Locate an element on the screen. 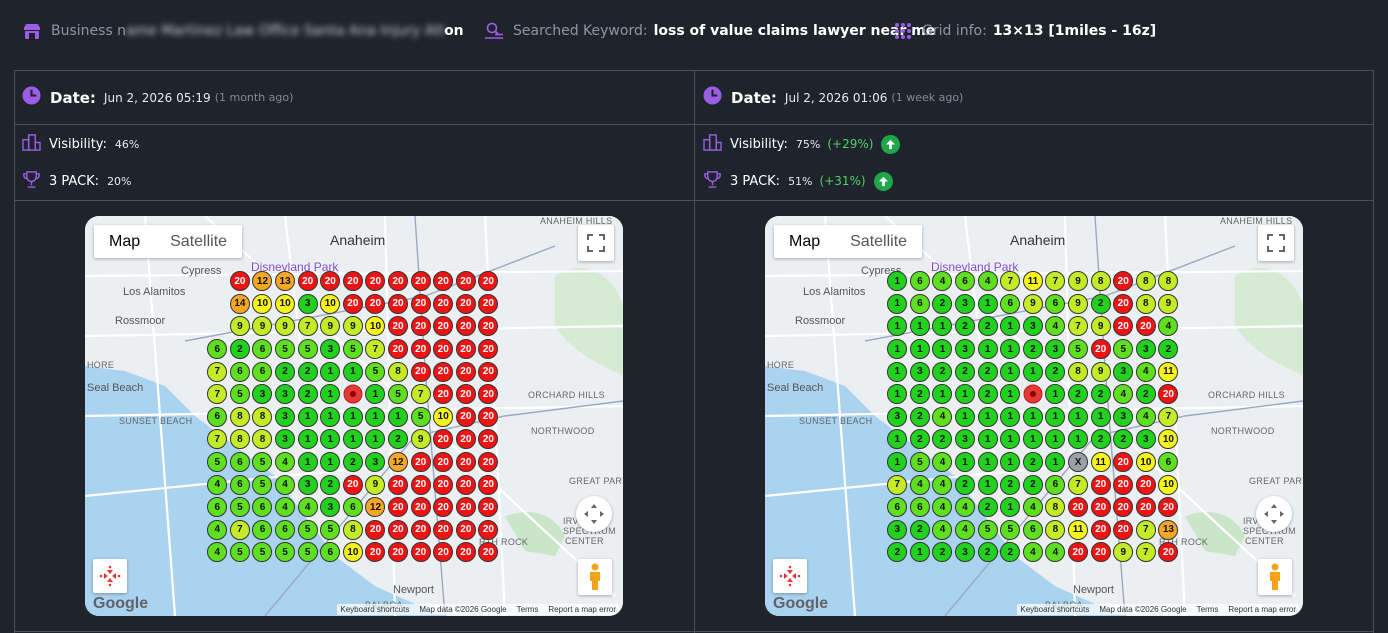 This screenshot has height=633, width=1388. rank-pin: 12 is located at coordinates (262, 281).